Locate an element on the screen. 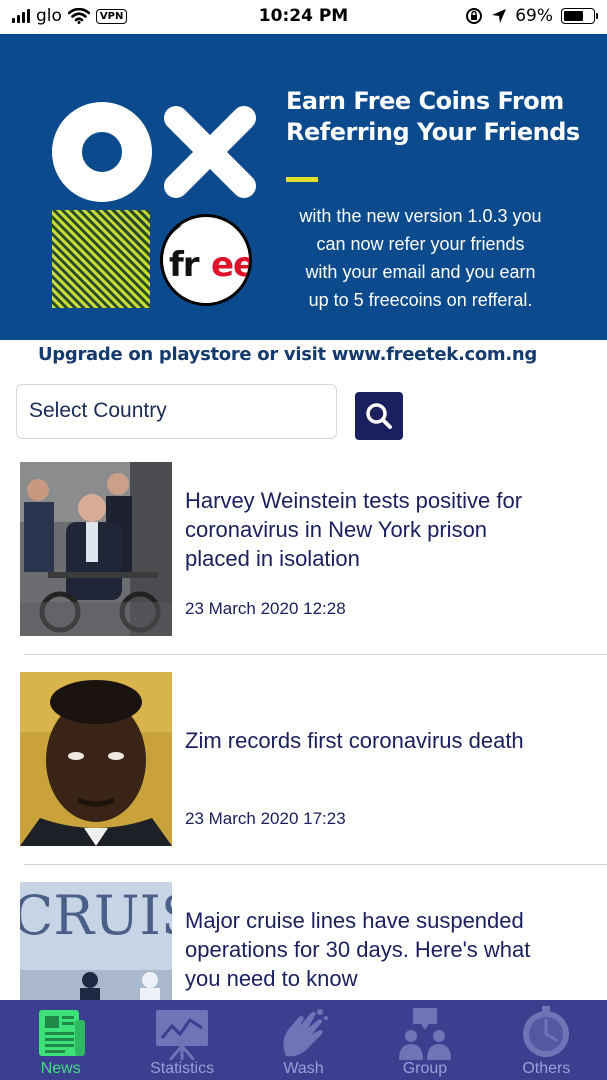  news-title: Zim records first coronavirus death is located at coordinates (385, 740).